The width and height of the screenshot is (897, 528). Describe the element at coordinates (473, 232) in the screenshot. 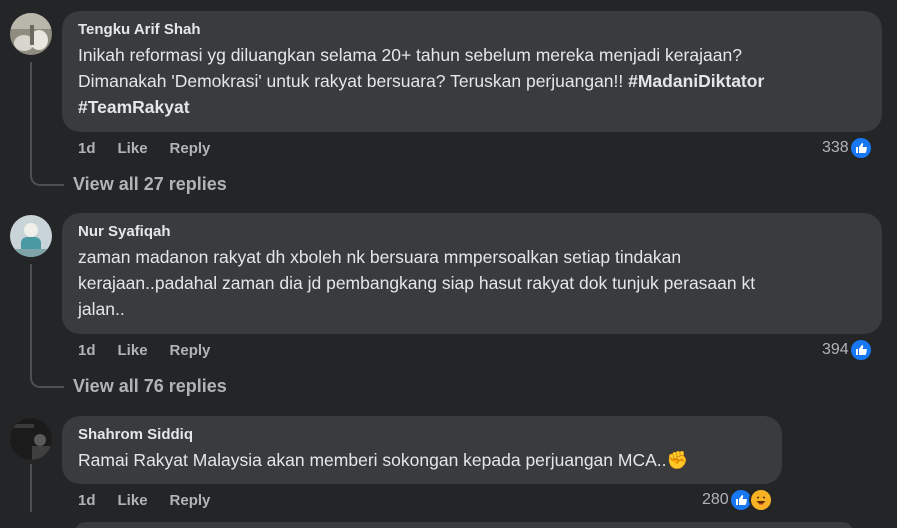

I see `comment-author: Nur Syafiqah` at that location.